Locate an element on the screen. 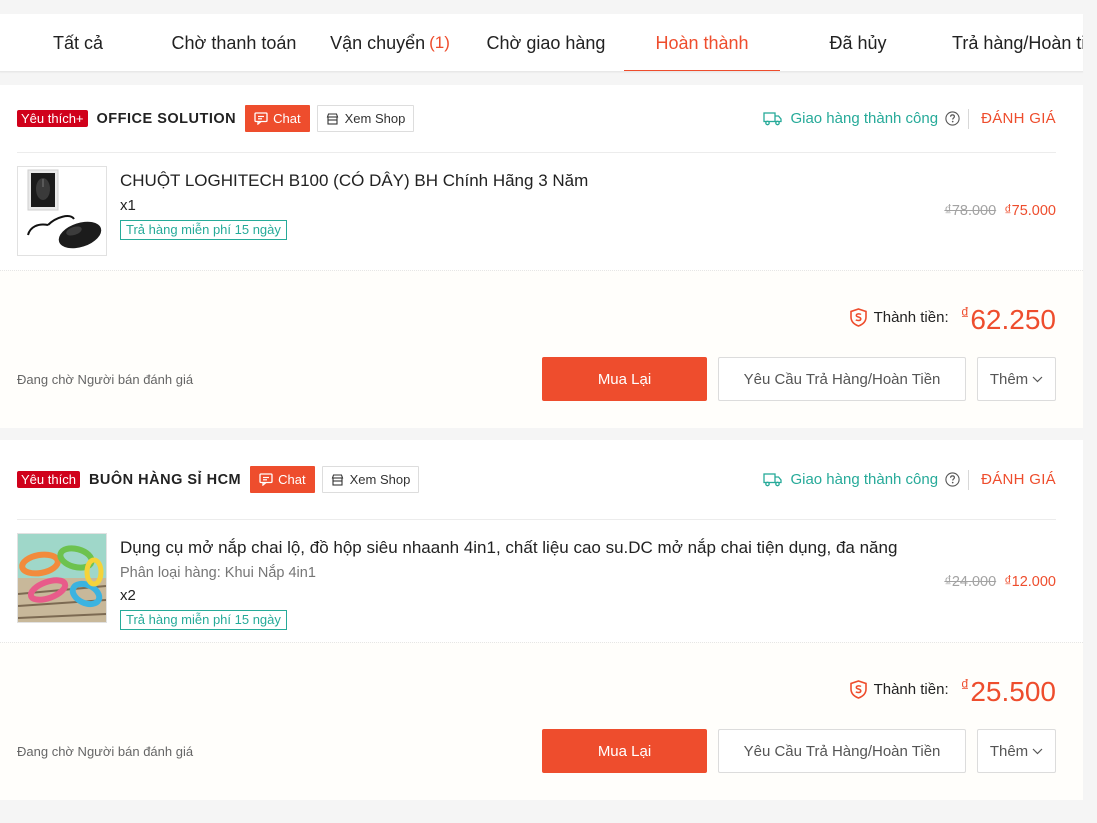  shop-name: OFFICE SOLUTION is located at coordinates (167, 119).